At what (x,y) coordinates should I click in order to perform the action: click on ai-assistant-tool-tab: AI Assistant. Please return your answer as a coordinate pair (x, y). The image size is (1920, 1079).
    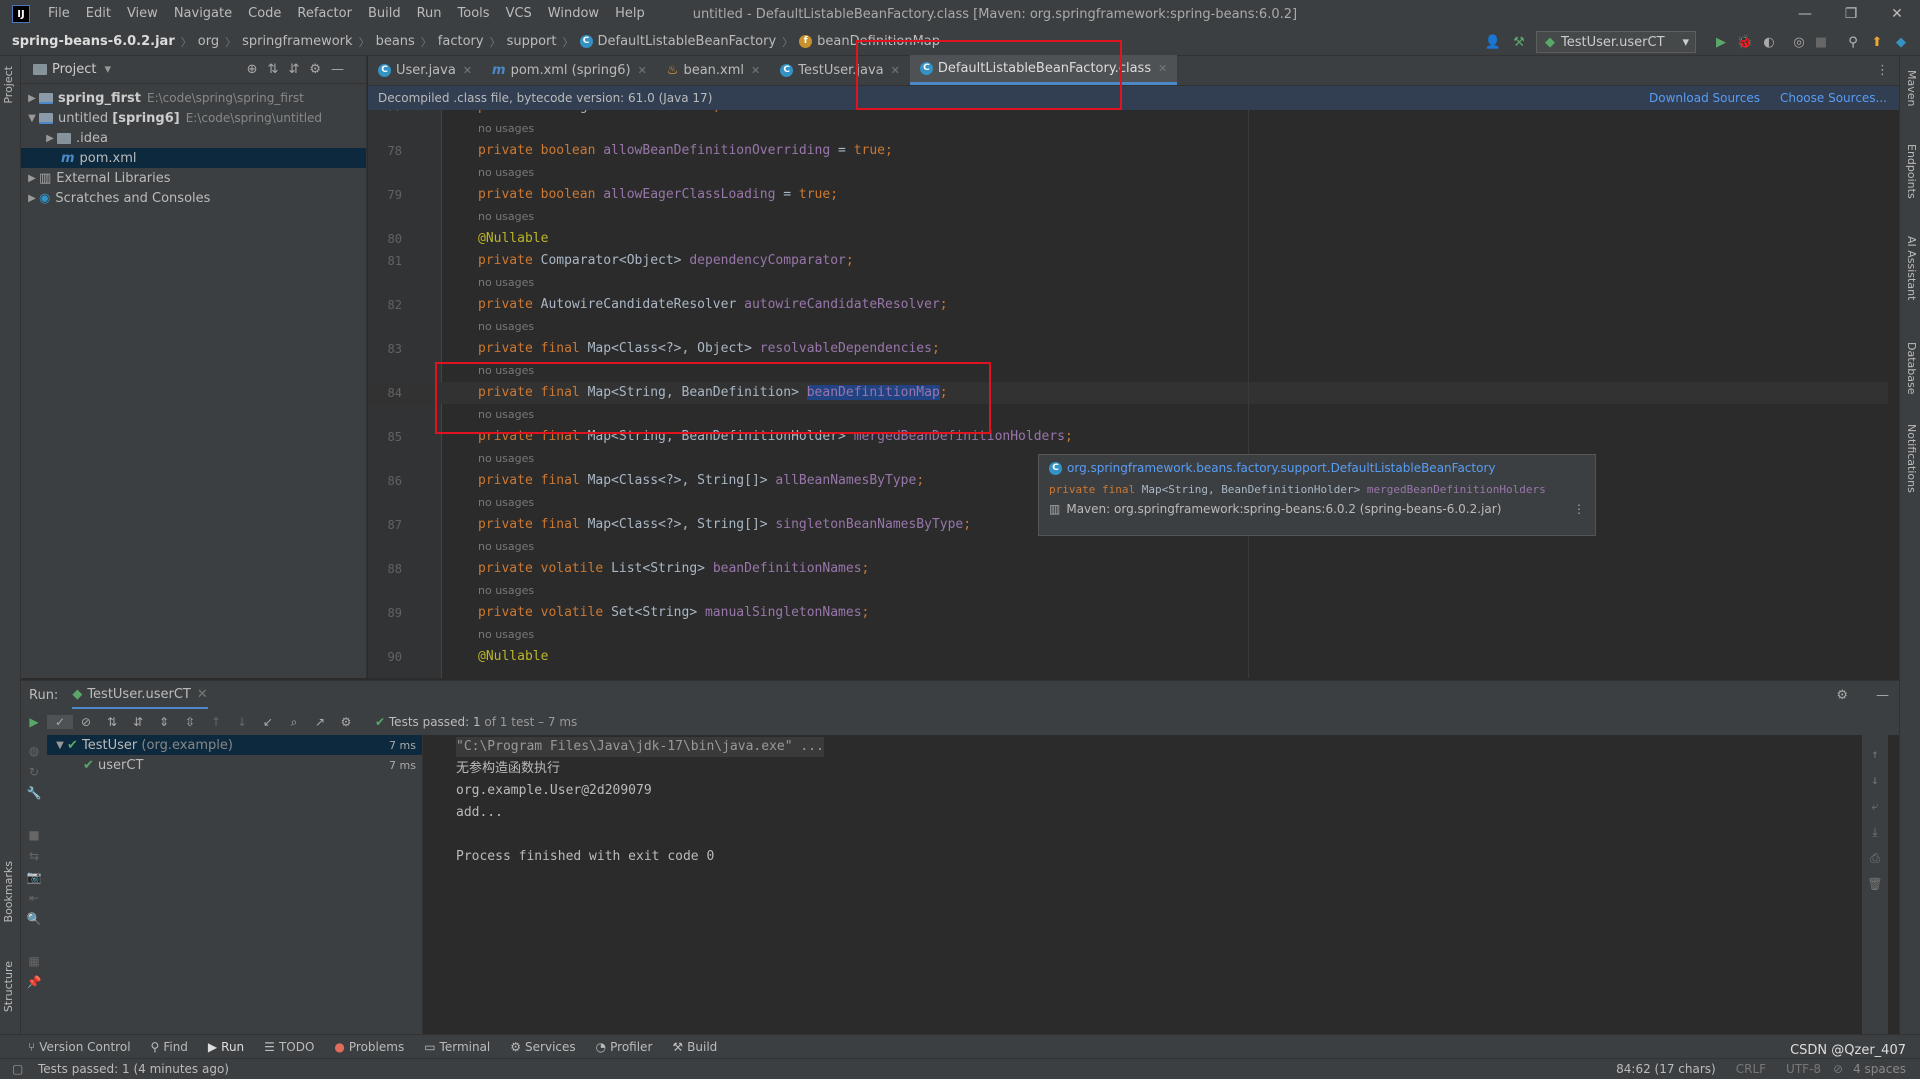
    Looking at the image, I should click on (1911, 268).